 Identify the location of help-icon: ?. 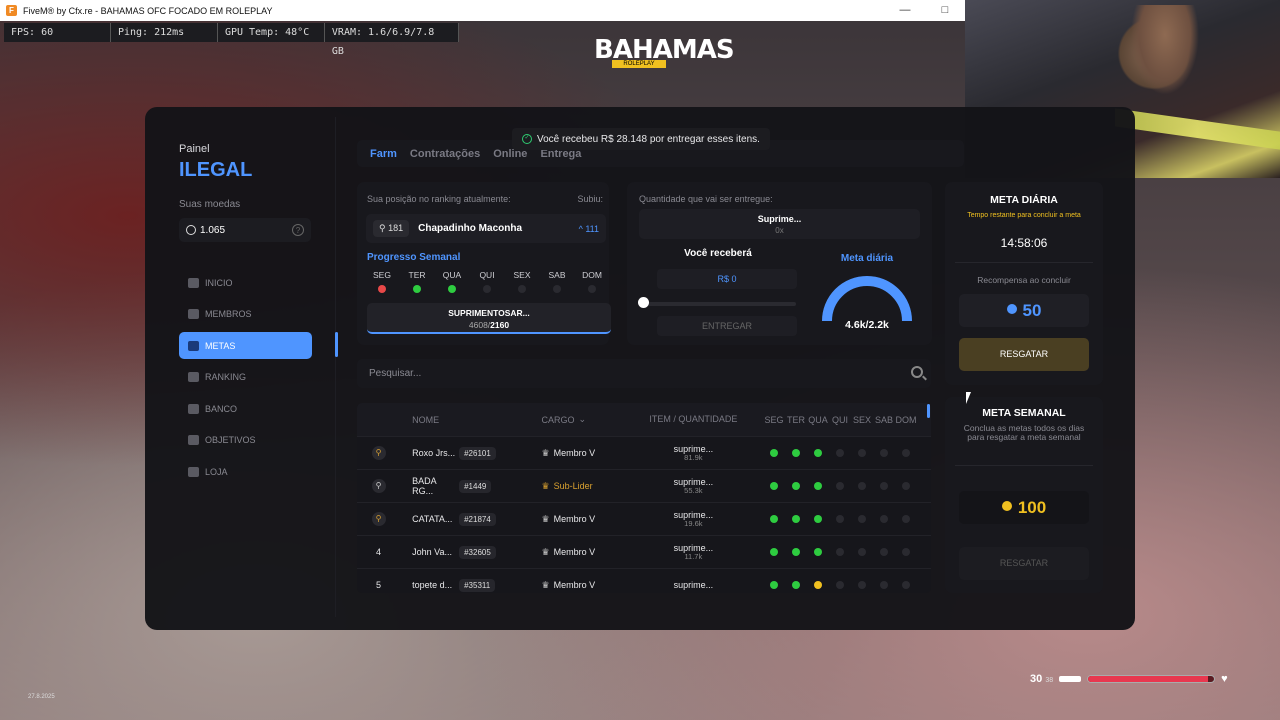
(298, 230).